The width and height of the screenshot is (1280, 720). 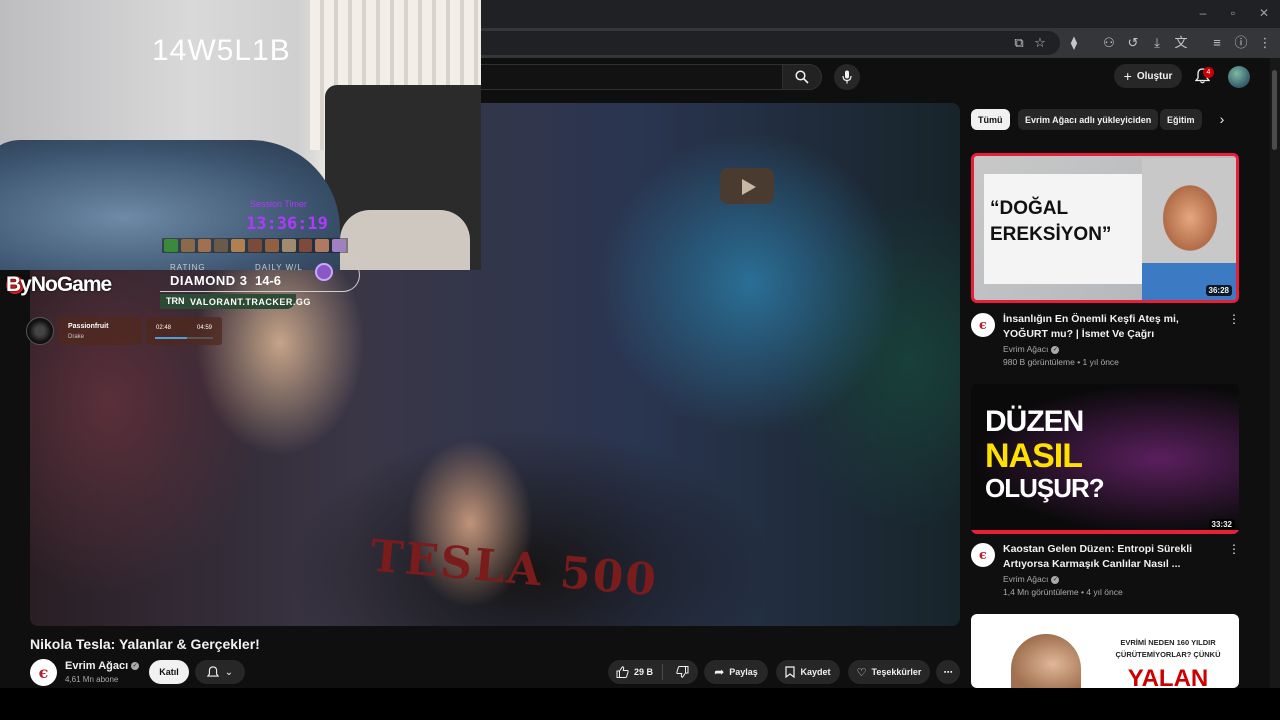 What do you see at coordinates (1168, 642) in the screenshot?
I see `thumb-text-line1: EVRİMİ NEDEN 160 YILDIR` at bounding box center [1168, 642].